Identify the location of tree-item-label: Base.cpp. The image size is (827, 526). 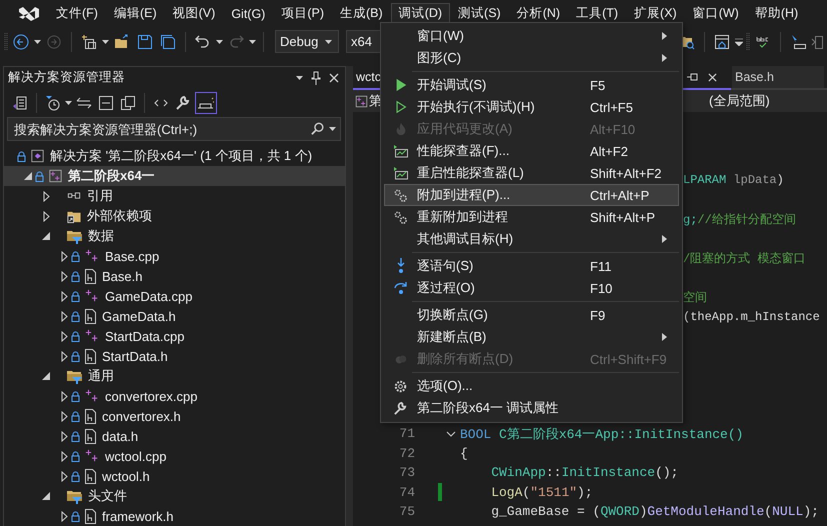
(132, 256).